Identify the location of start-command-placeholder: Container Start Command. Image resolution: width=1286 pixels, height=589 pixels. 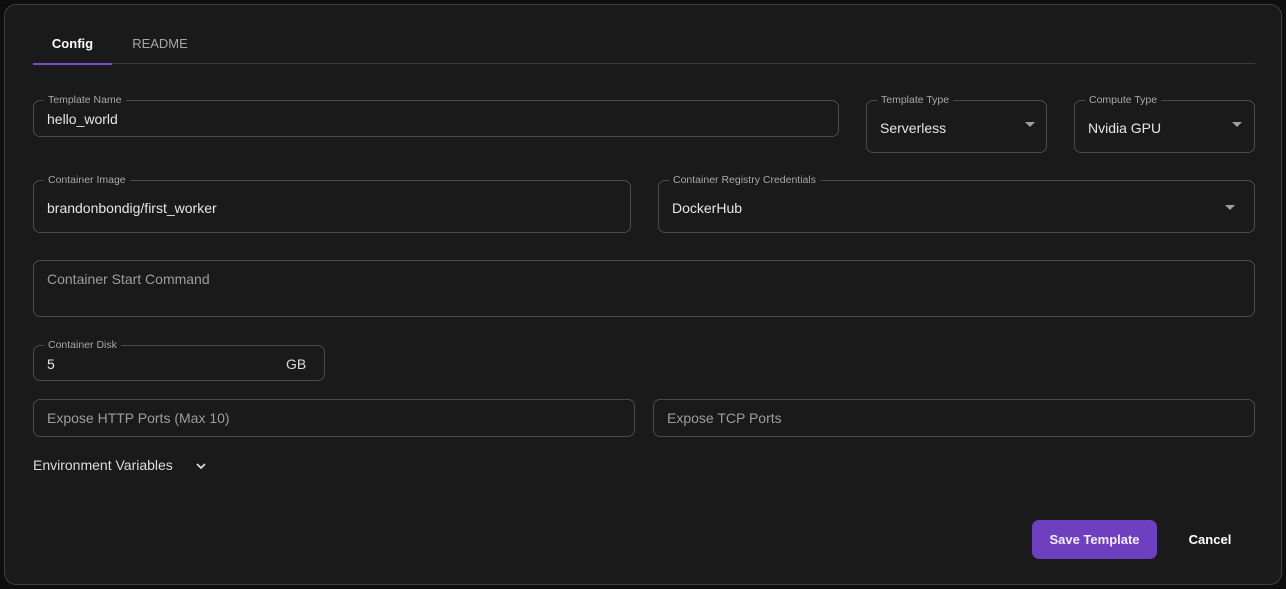
(128, 279).